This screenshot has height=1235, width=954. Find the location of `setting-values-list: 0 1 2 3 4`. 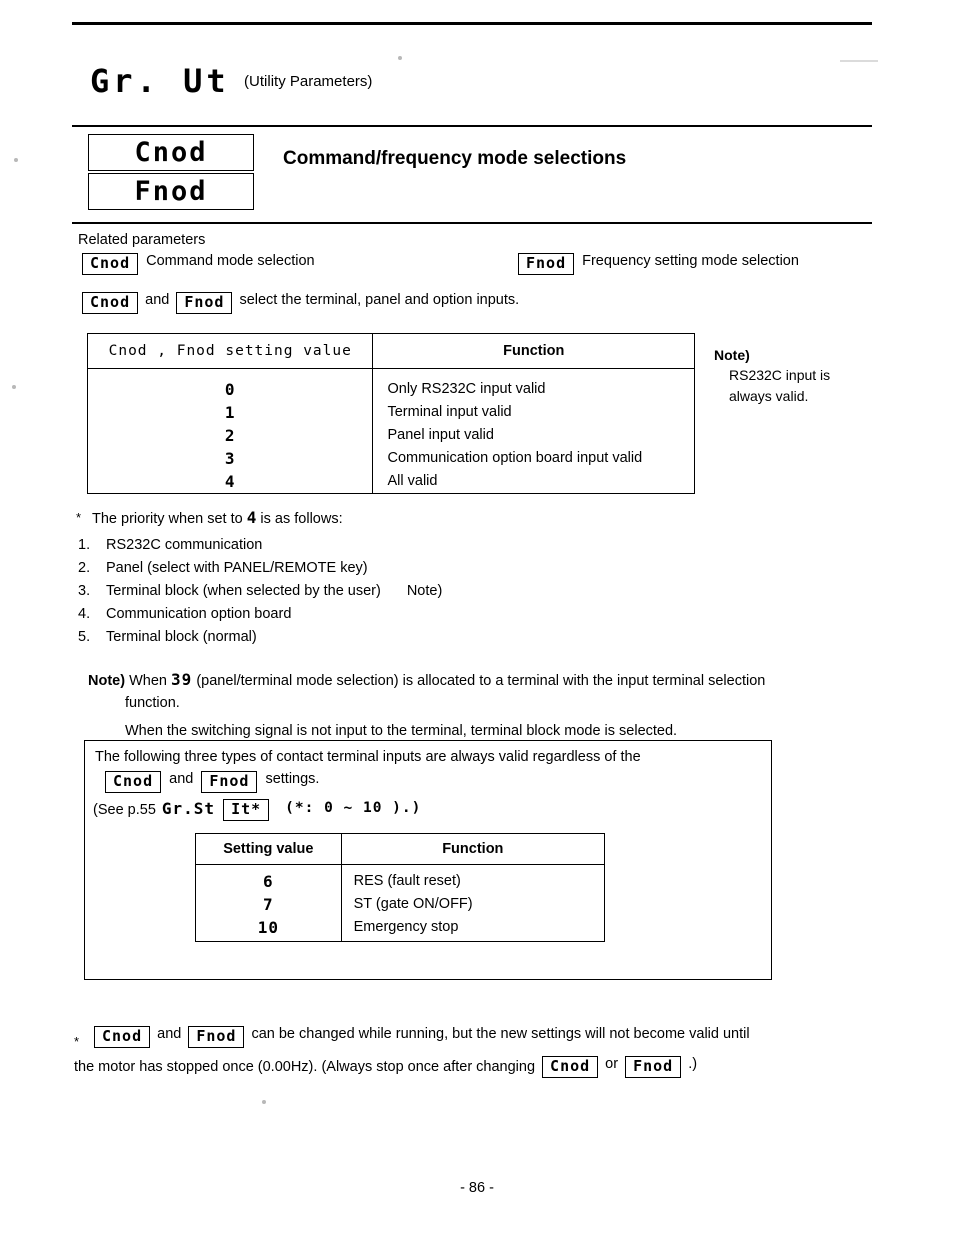

setting-values-list: 0 1 2 3 4 is located at coordinates (230, 431).